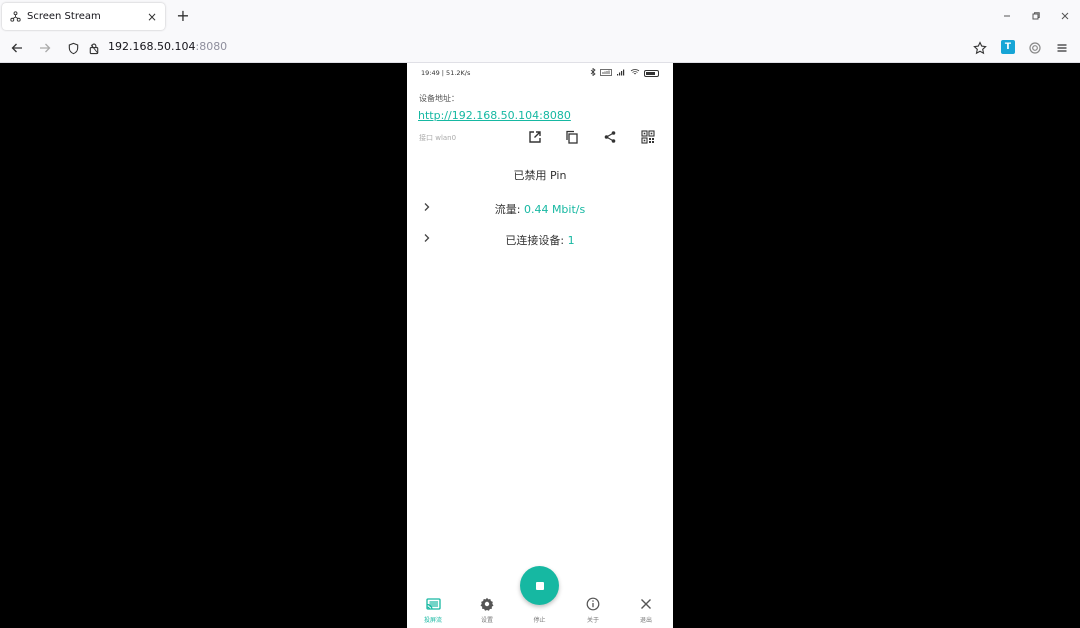 This screenshot has width=1080, height=628. I want to click on url-port: :8080, so click(211, 46).